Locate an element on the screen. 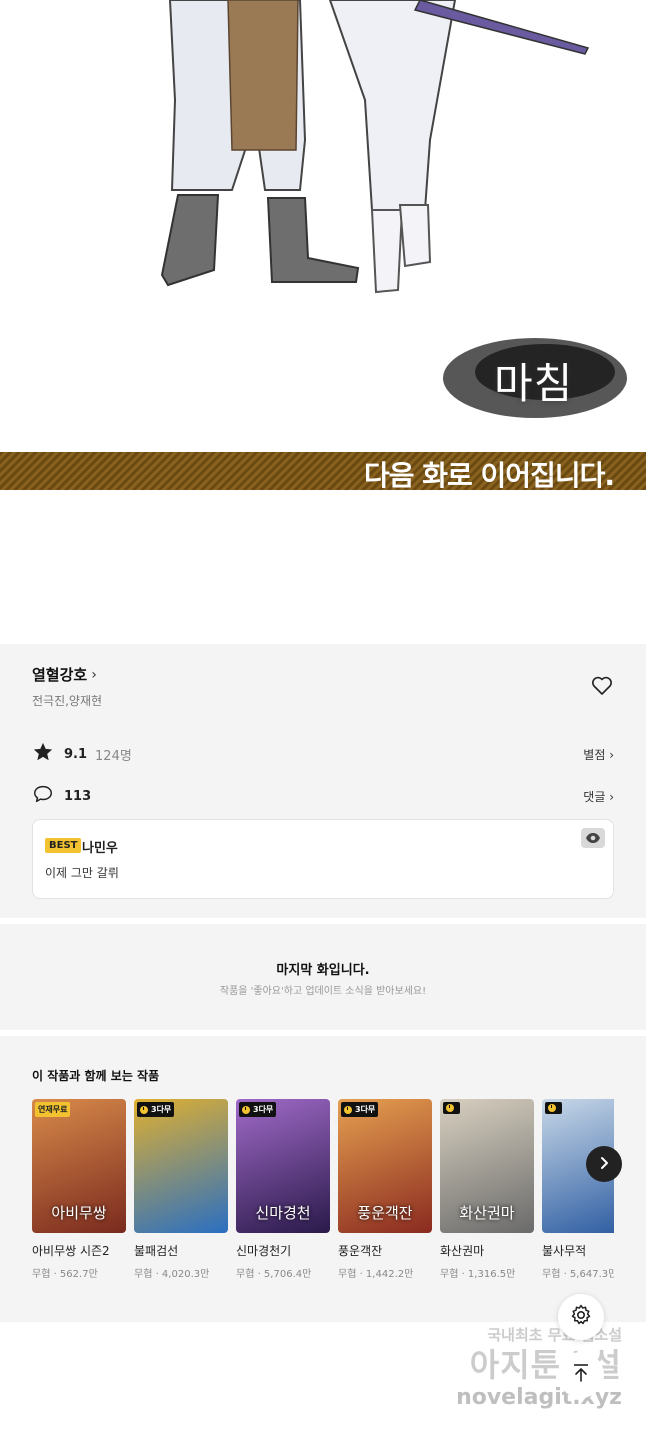 This screenshot has width=646, height=1439. last-episode-section: 마지막 화입니다. 작품을 '좋아요'하고 업데이트 소식을 받아보세요! is located at coordinates (323, 977).